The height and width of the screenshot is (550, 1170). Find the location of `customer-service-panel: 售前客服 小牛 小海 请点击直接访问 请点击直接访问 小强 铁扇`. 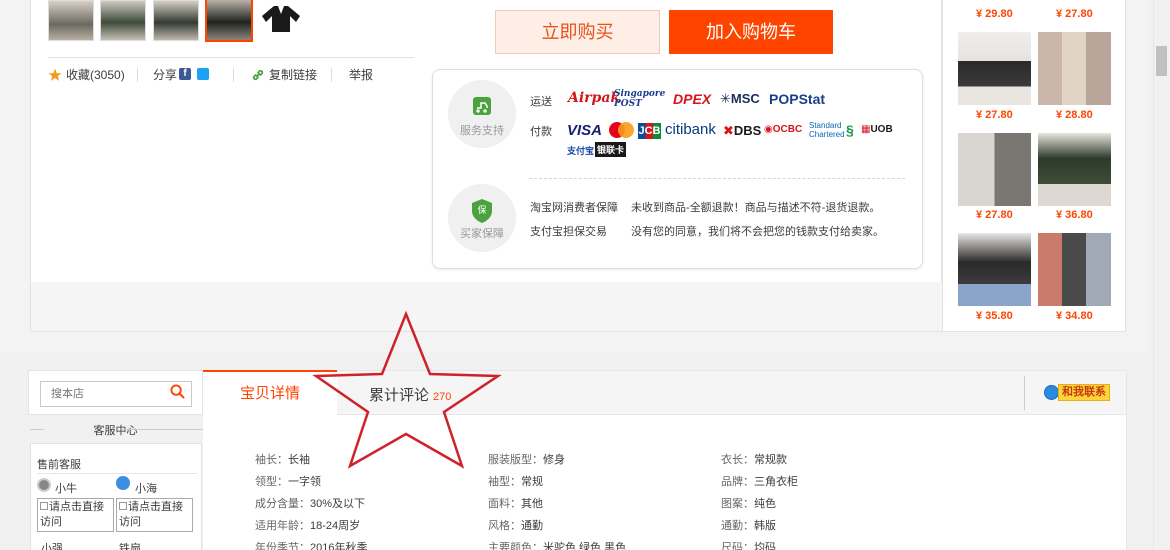

customer-service-panel: 售前客服 小牛 小海 请点击直接访问 请点击直接访问 小强 铁扇 is located at coordinates (116, 496).